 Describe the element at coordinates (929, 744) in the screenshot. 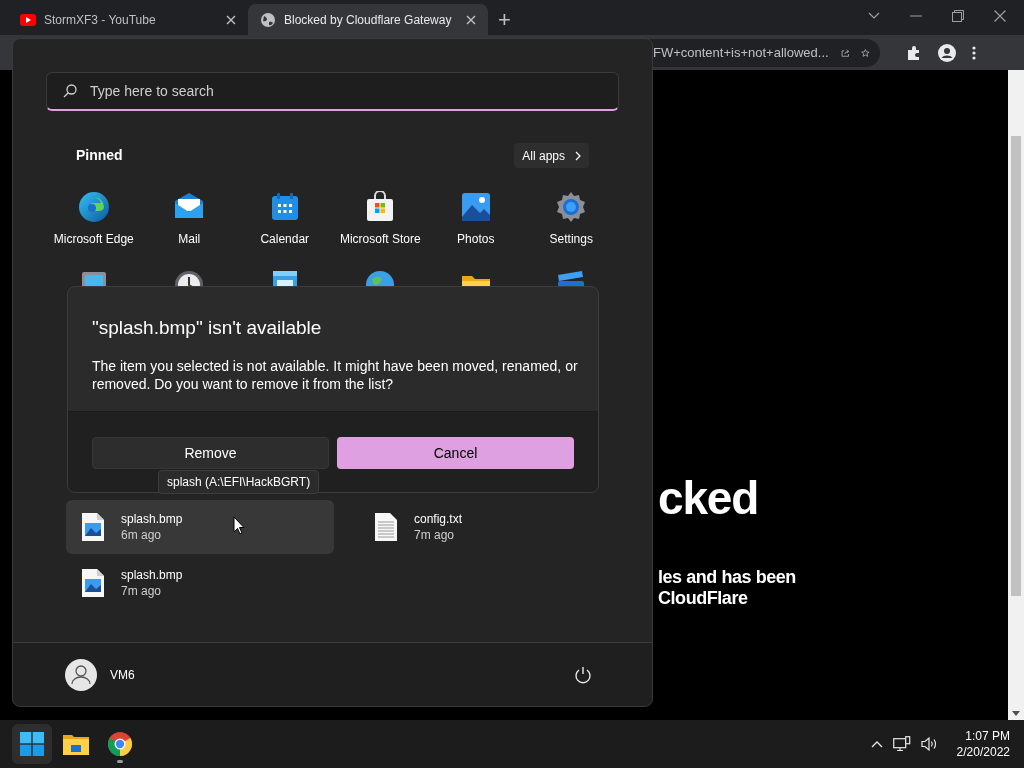

I see `speaker-icon` at that location.